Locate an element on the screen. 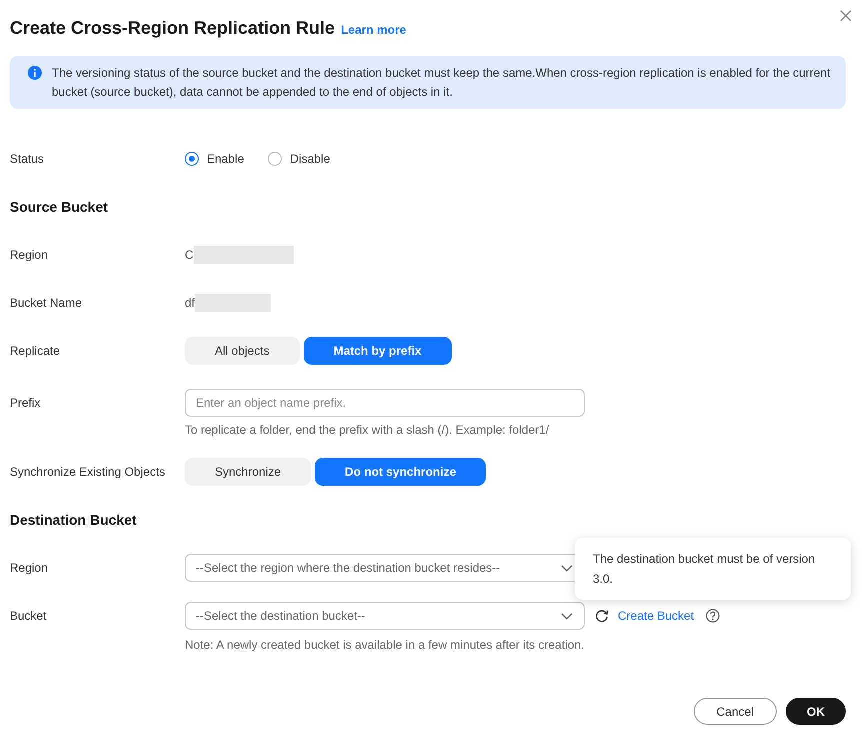  close-icon is located at coordinates (846, 16).